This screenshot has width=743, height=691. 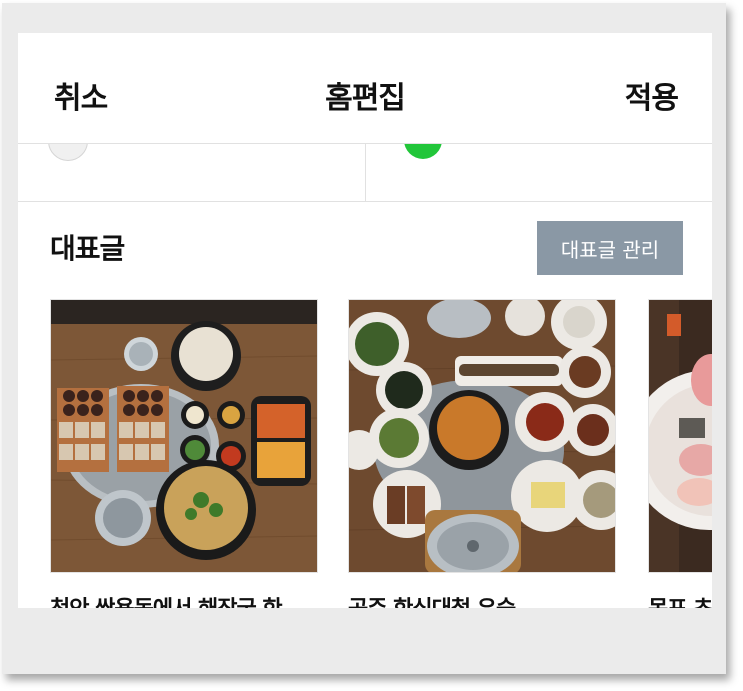 I want to click on featured-post-card: 목포 초, so click(x=680, y=453).